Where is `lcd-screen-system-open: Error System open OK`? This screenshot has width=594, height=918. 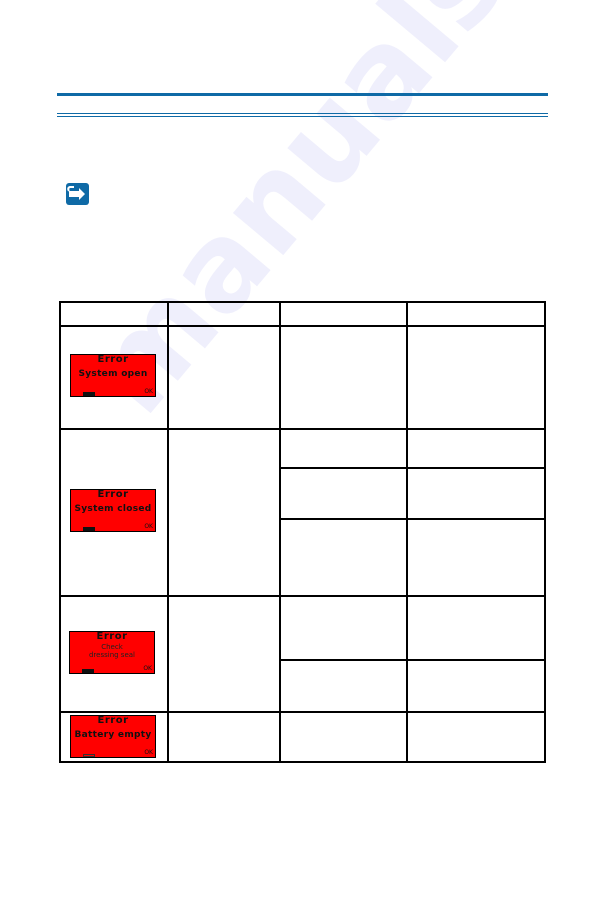
lcd-screen-system-open: Error System open OK is located at coordinates (113, 375).